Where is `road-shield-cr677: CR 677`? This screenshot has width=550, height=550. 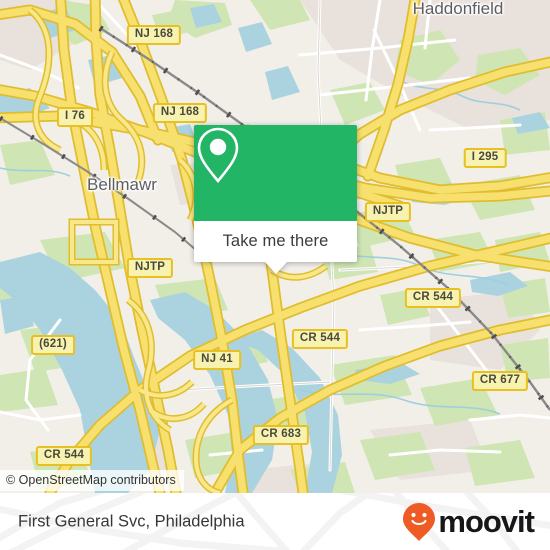
road-shield-cr677: CR 677 is located at coordinates (500, 381).